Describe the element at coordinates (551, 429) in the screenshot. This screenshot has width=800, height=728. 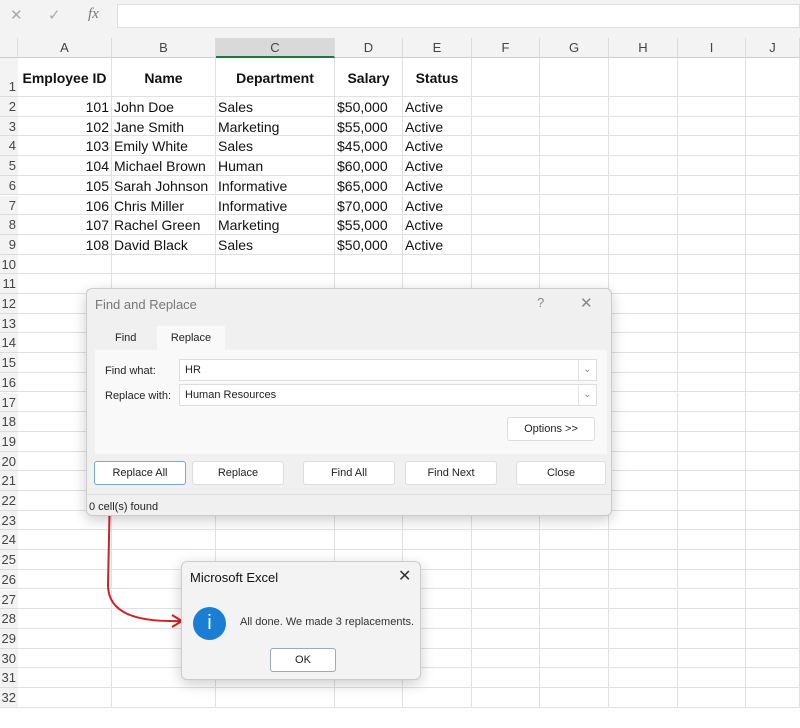
I see `options-button: Options >>` at that location.